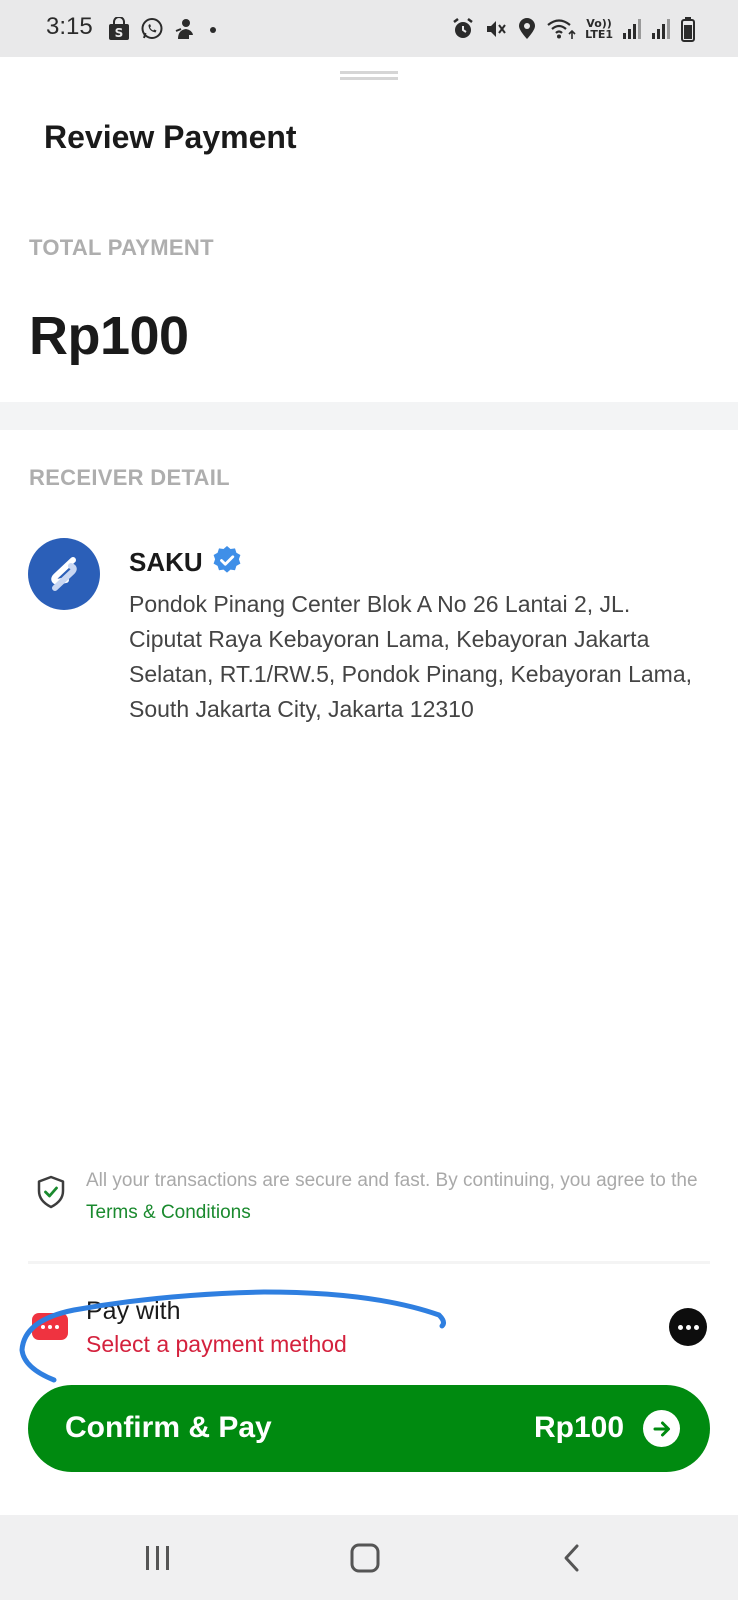 The width and height of the screenshot is (738, 1600). Describe the element at coordinates (185, 29) in the screenshot. I see `tech-hero-icon` at that location.